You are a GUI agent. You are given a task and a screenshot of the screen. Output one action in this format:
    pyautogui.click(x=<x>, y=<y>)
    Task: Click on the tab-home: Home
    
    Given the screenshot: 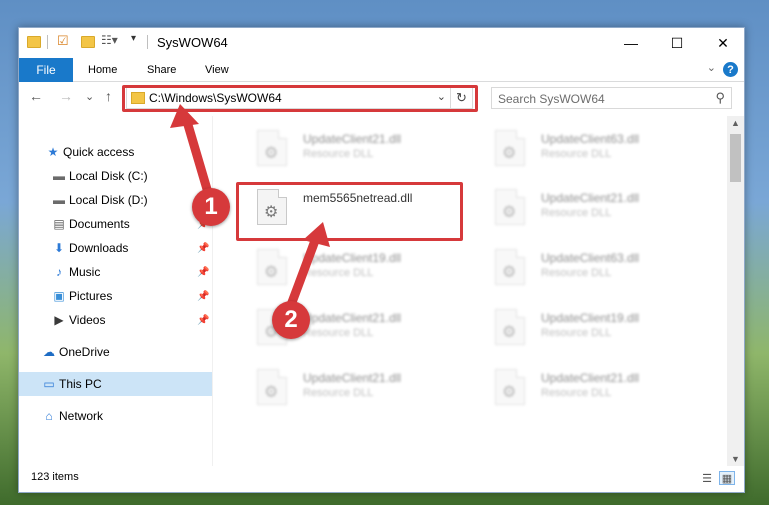 What is the action you would take?
    pyautogui.click(x=102, y=70)
    